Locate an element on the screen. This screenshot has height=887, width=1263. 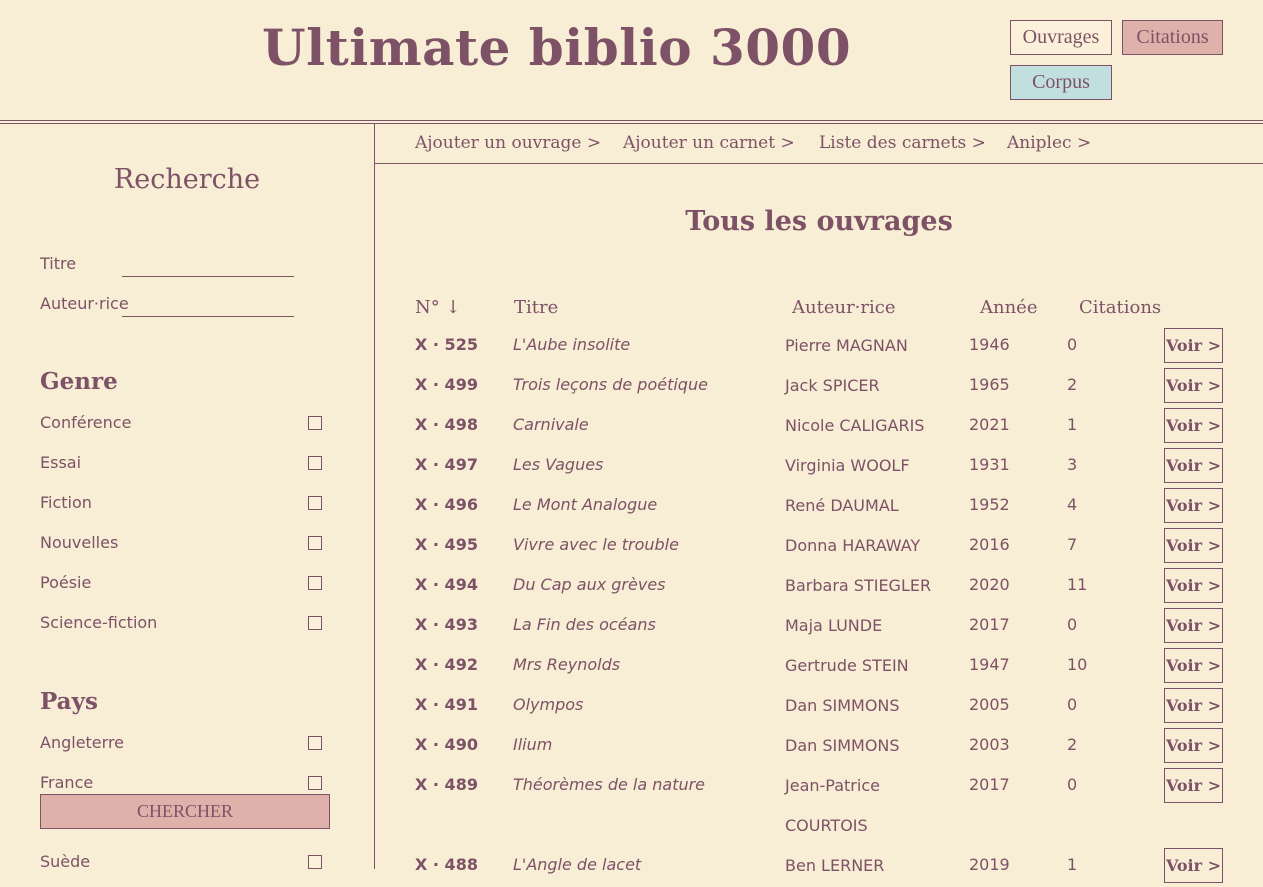
row-author: Gertrude STEIN is located at coordinates (847, 665).